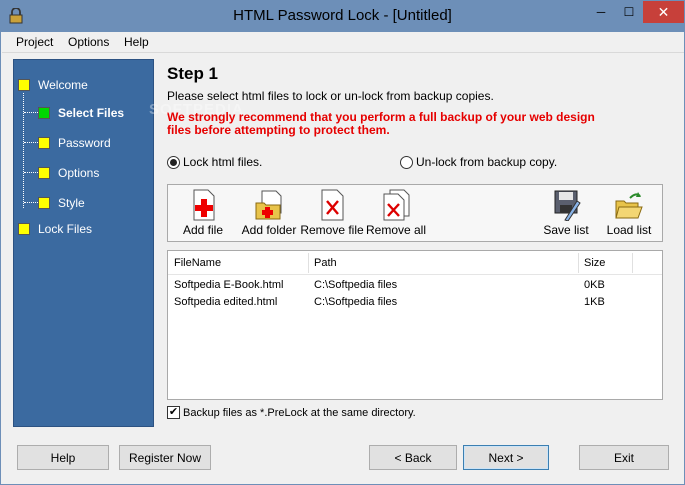  I want to click on save-list-button: Save list, so click(566, 214).